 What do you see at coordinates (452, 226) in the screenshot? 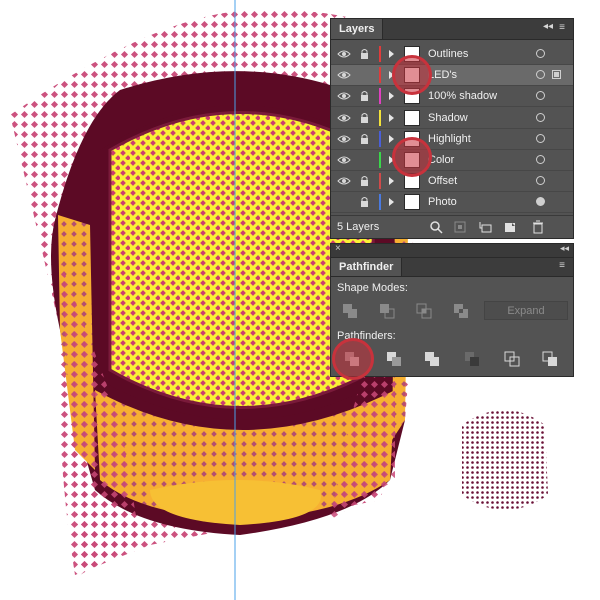
I see `layers-footer: 5 Layers` at bounding box center [452, 226].